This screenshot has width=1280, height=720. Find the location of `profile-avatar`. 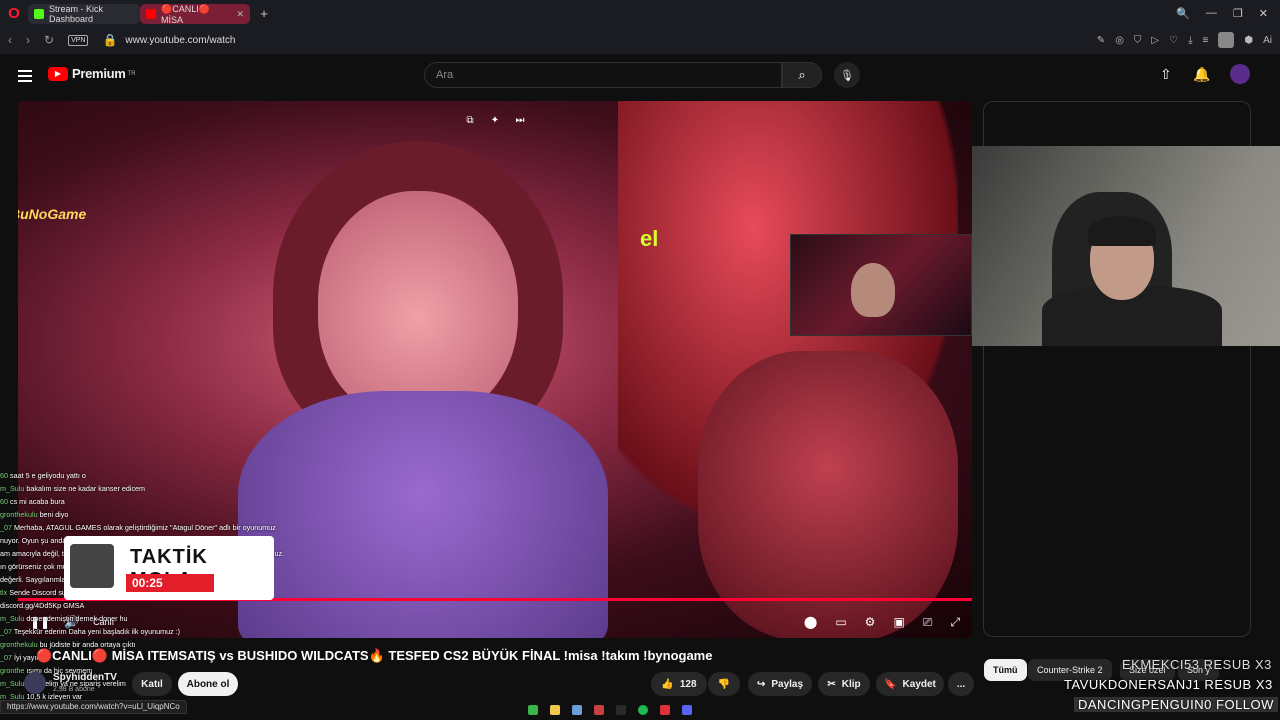

profile-avatar is located at coordinates (1226, 40).